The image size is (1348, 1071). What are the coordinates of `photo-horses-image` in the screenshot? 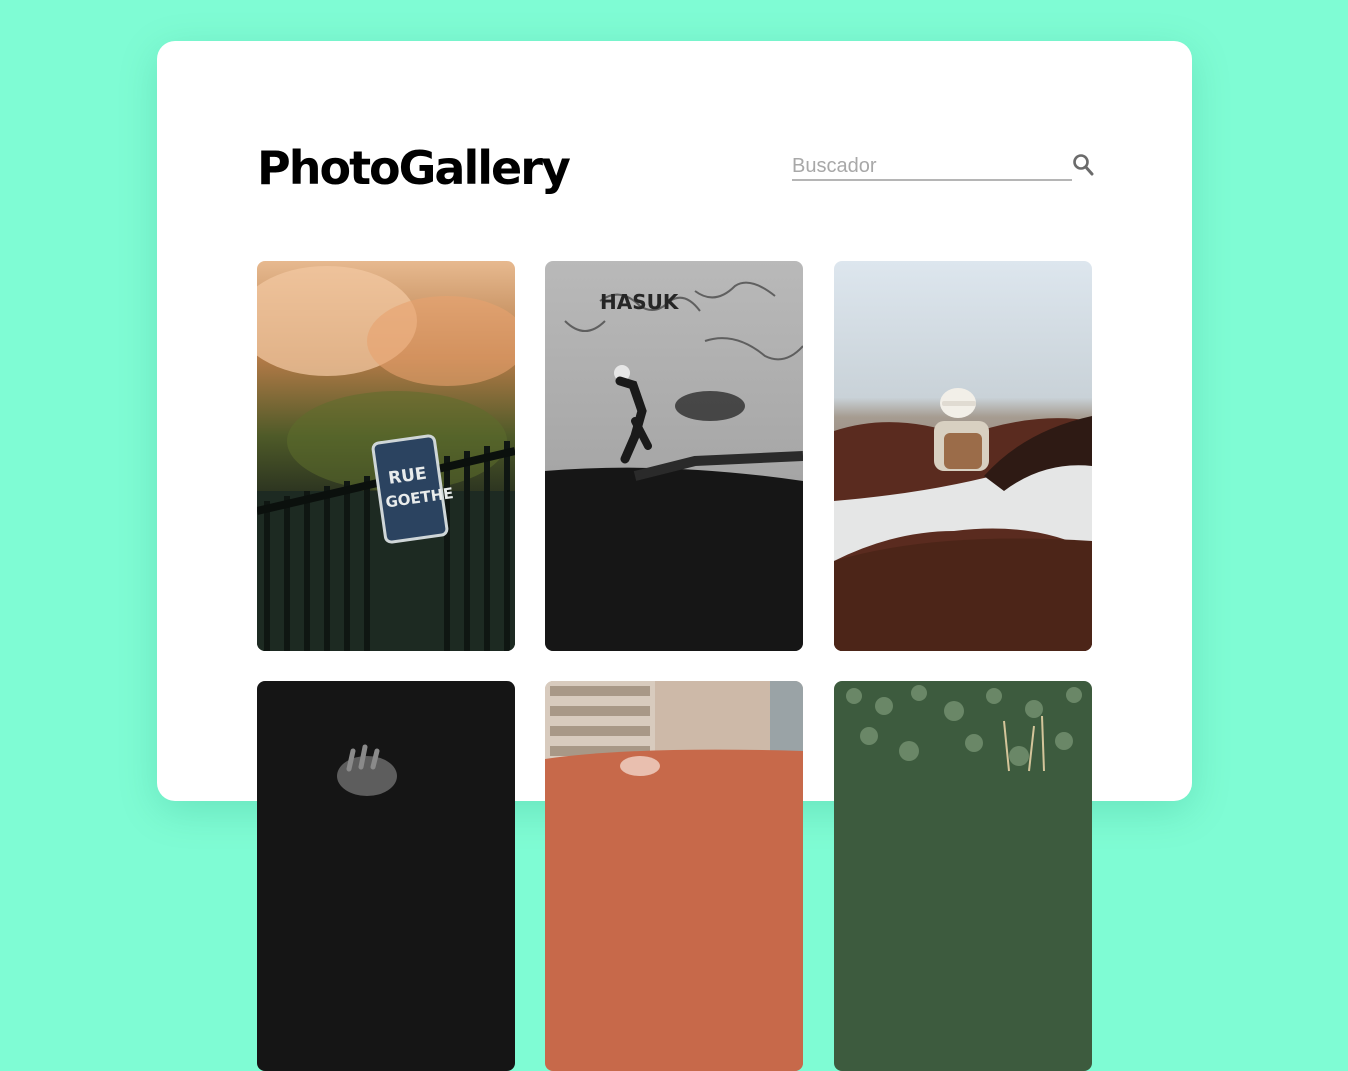 It's located at (963, 456).